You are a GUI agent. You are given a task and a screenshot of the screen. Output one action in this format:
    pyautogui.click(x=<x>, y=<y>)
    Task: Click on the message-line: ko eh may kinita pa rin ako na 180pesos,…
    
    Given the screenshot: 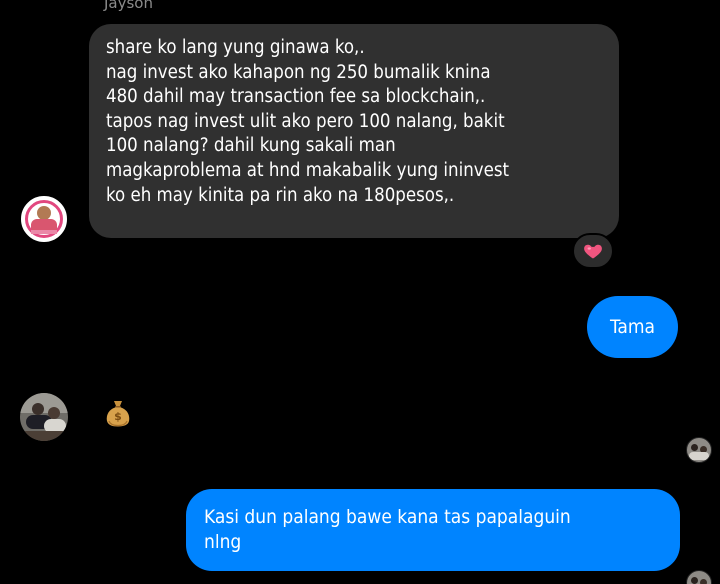 What is the action you would take?
    pyautogui.click(x=280, y=195)
    